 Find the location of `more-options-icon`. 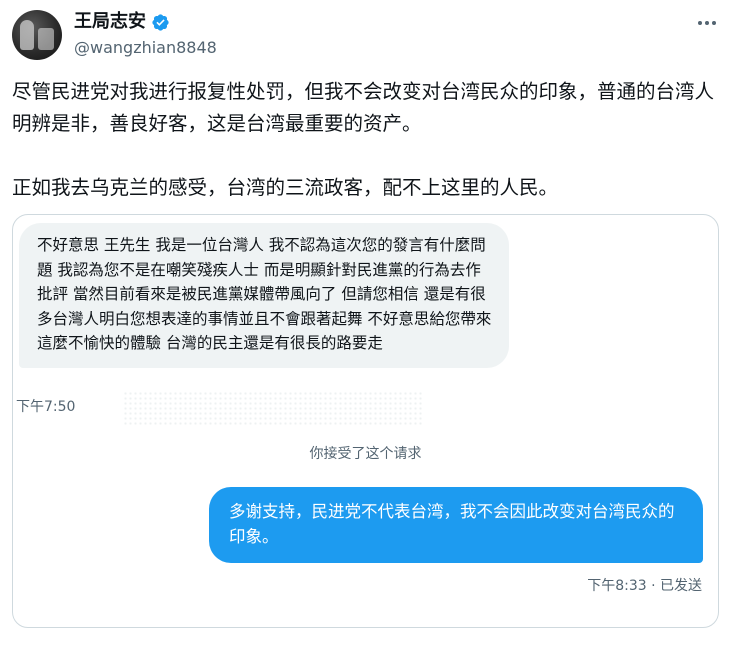

more-options-icon is located at coordinates (707, 23).